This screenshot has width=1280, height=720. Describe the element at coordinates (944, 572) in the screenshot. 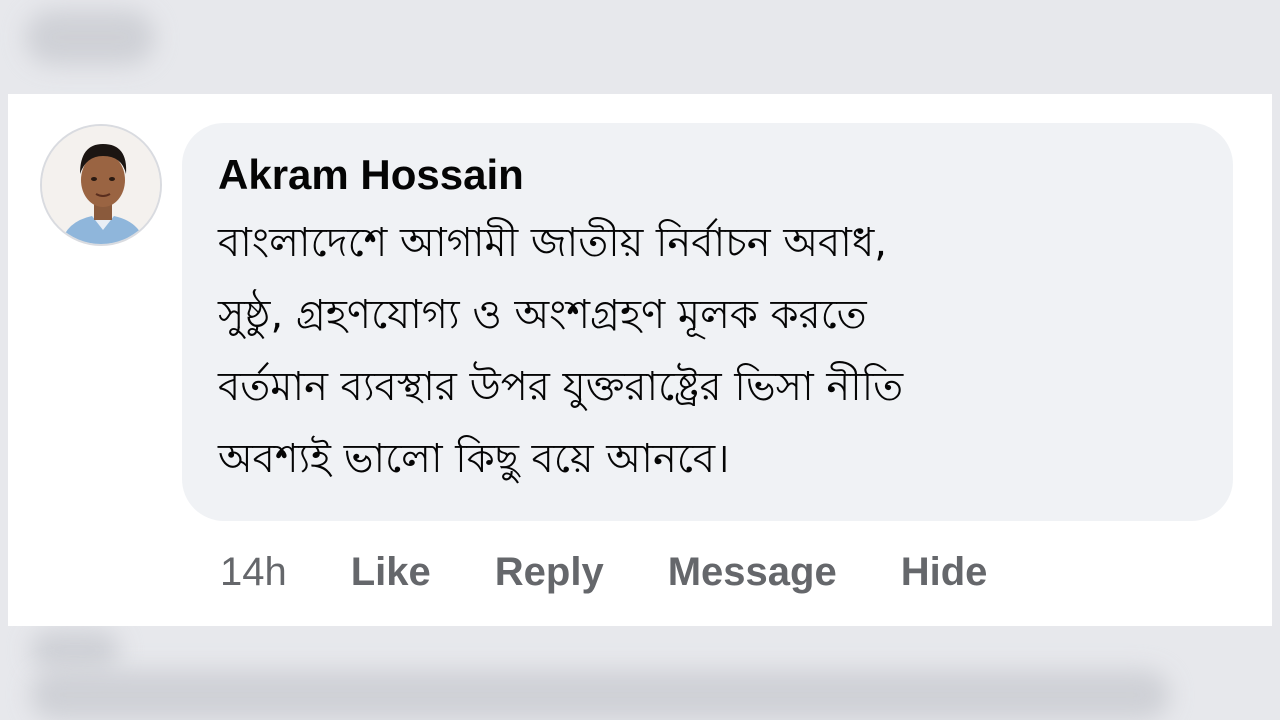

I see `hide-button: Hide` at that location.